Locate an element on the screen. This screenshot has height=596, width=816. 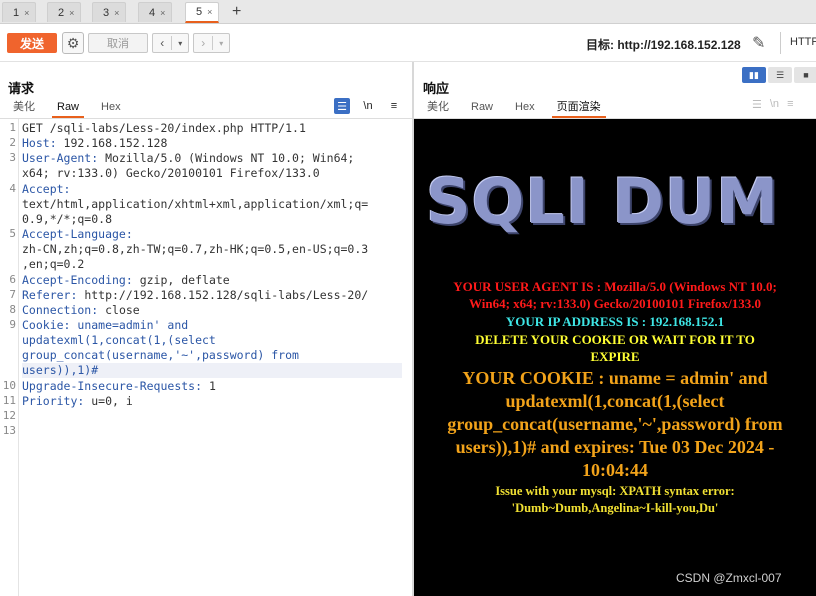
add-tab-button: + is located at coordinates (236, 12).